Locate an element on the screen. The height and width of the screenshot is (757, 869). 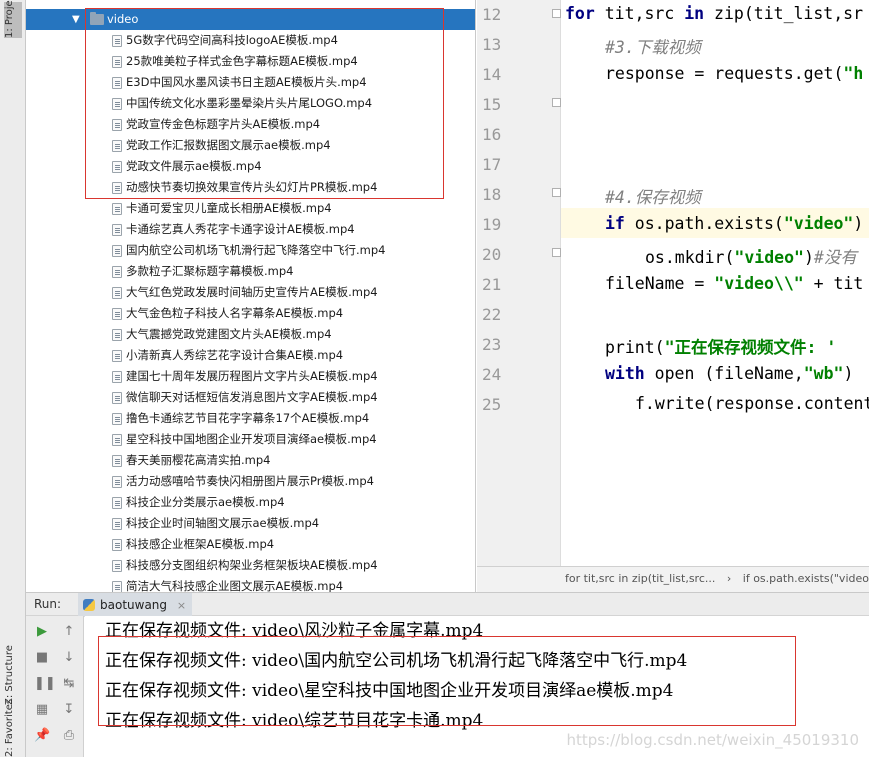
run-panel-header: Run: baotuwang × is located at coordinates (447, 604).